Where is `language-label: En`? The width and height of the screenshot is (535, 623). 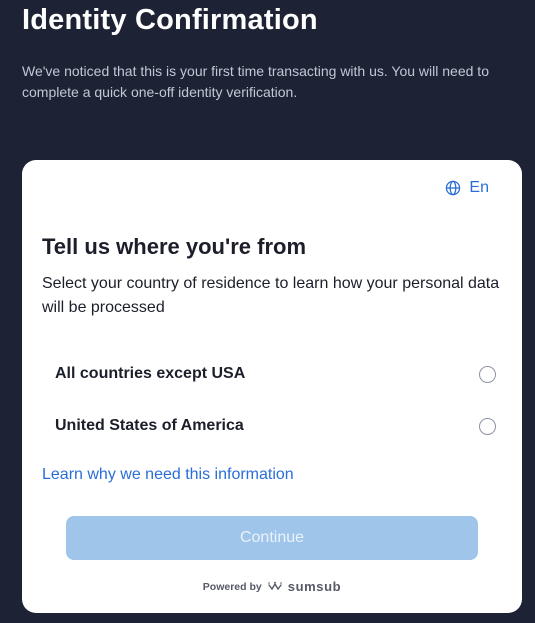
language-label: En is located at coordinates (479, 187).